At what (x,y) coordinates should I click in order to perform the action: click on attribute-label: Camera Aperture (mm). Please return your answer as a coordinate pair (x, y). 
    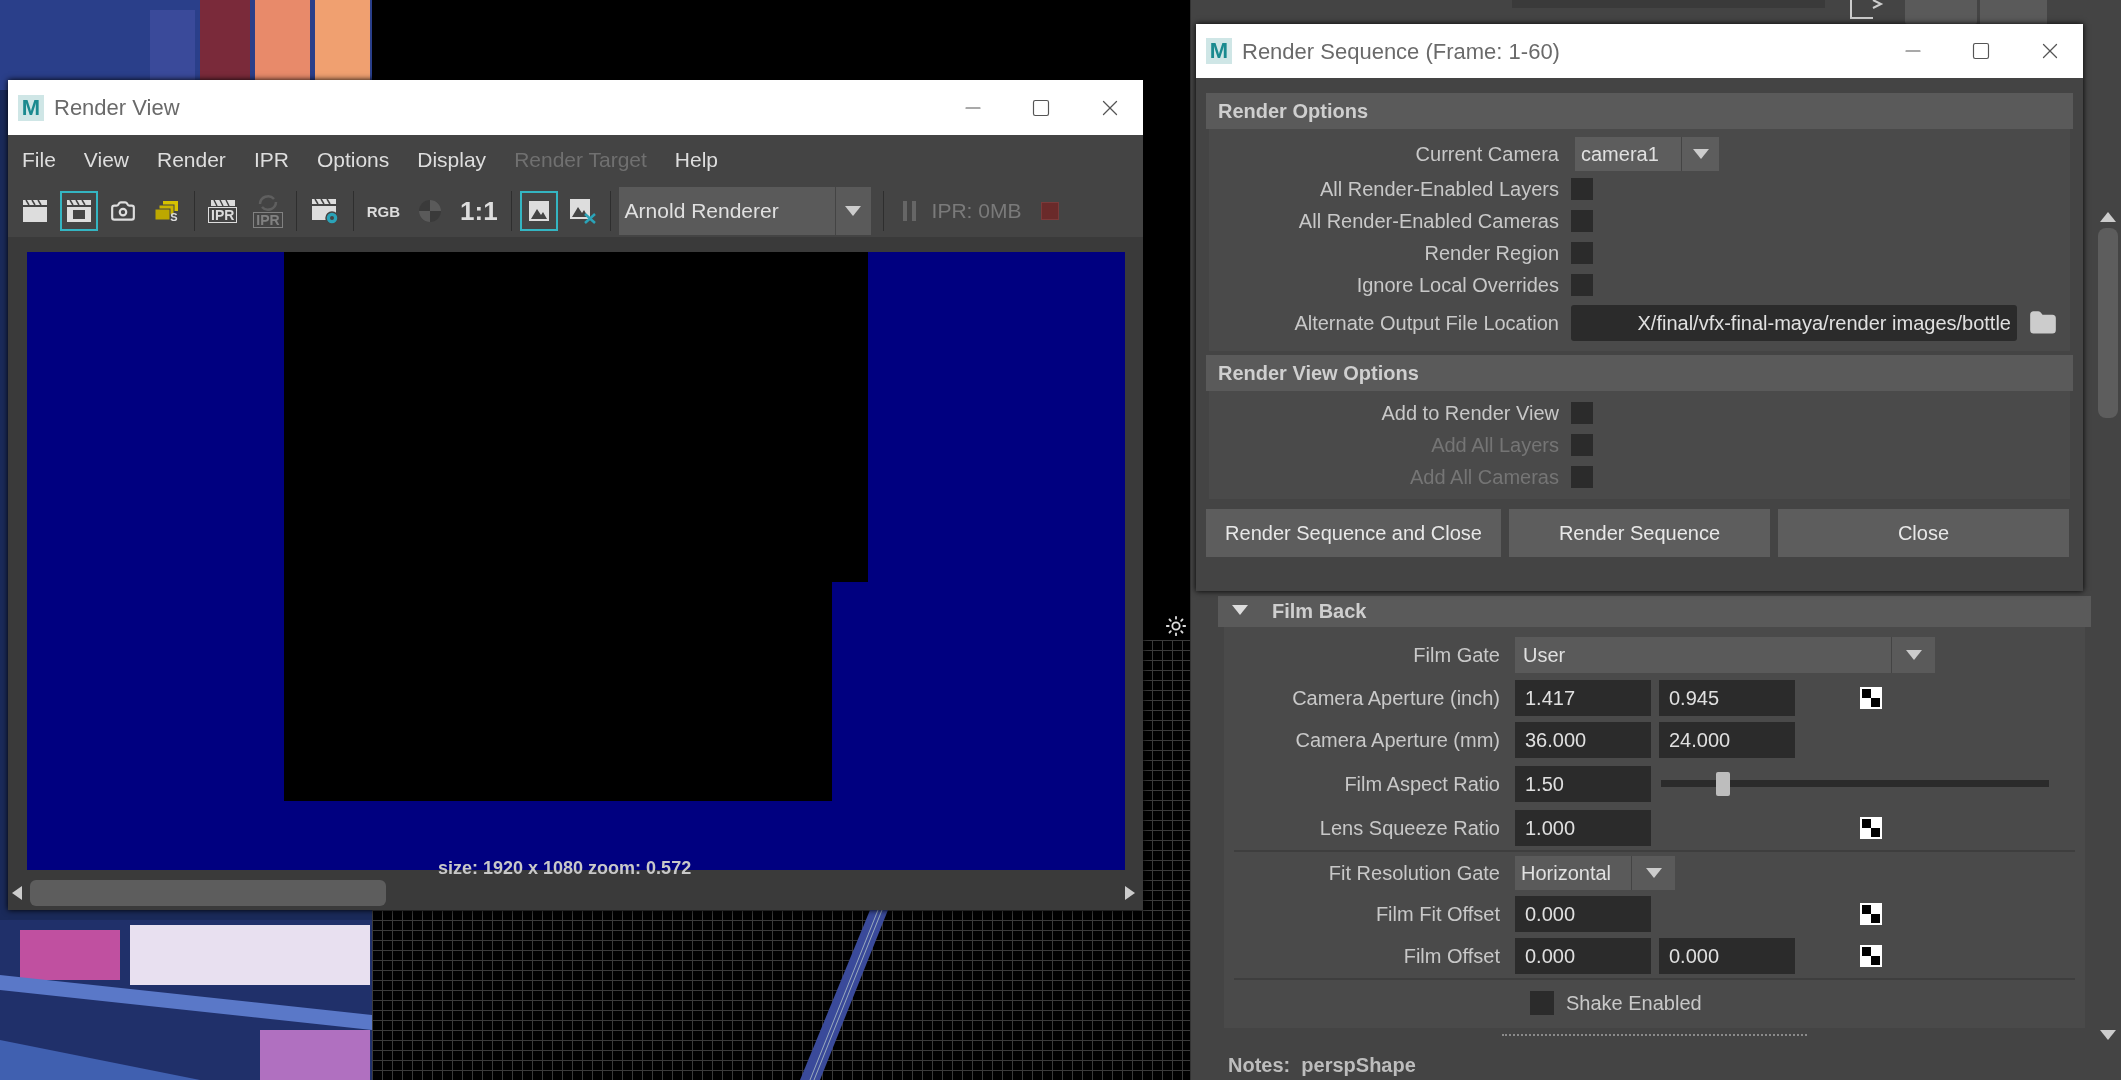
    Looking at the image, I should click on (1397, 741).